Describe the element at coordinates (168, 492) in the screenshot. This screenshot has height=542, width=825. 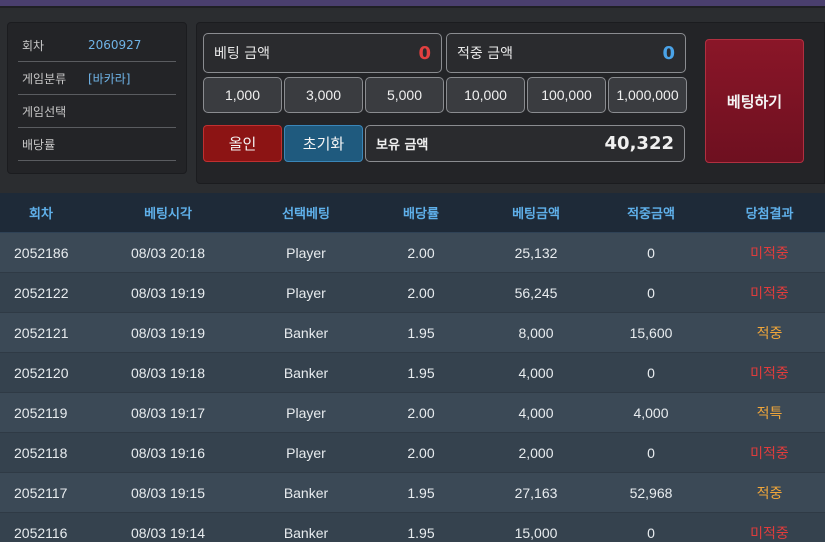
I see `cell-bet-time: 08/03 19:15` at that location.